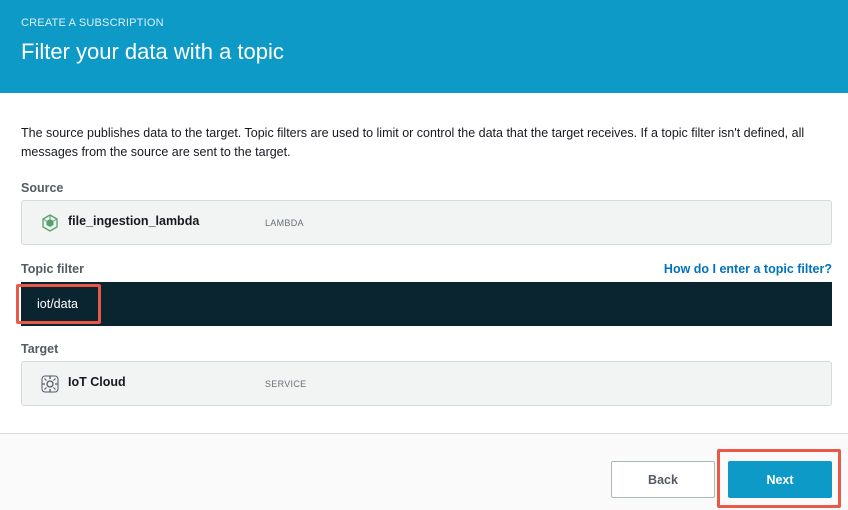 The width and height of the screenshot is (848, 510). I want to click on source-label: Source, so click(42, 188).